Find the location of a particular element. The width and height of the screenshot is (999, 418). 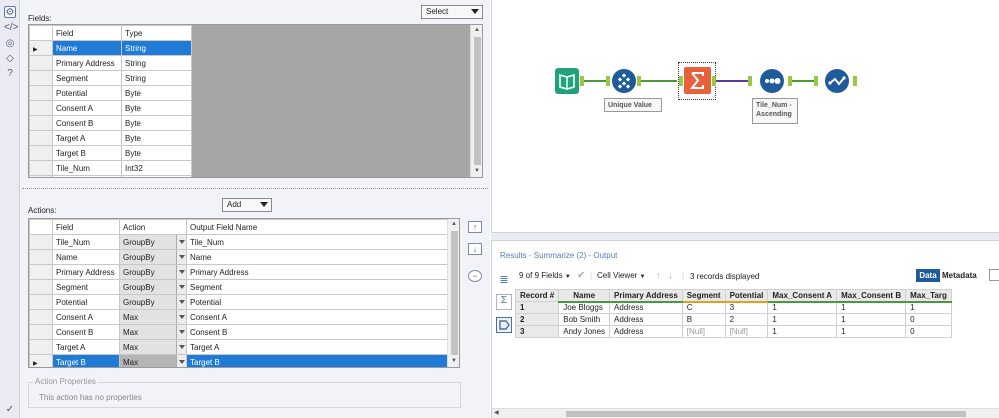

actions-scrollbar: ▲ ▼ is located at coordinates (453, 293).